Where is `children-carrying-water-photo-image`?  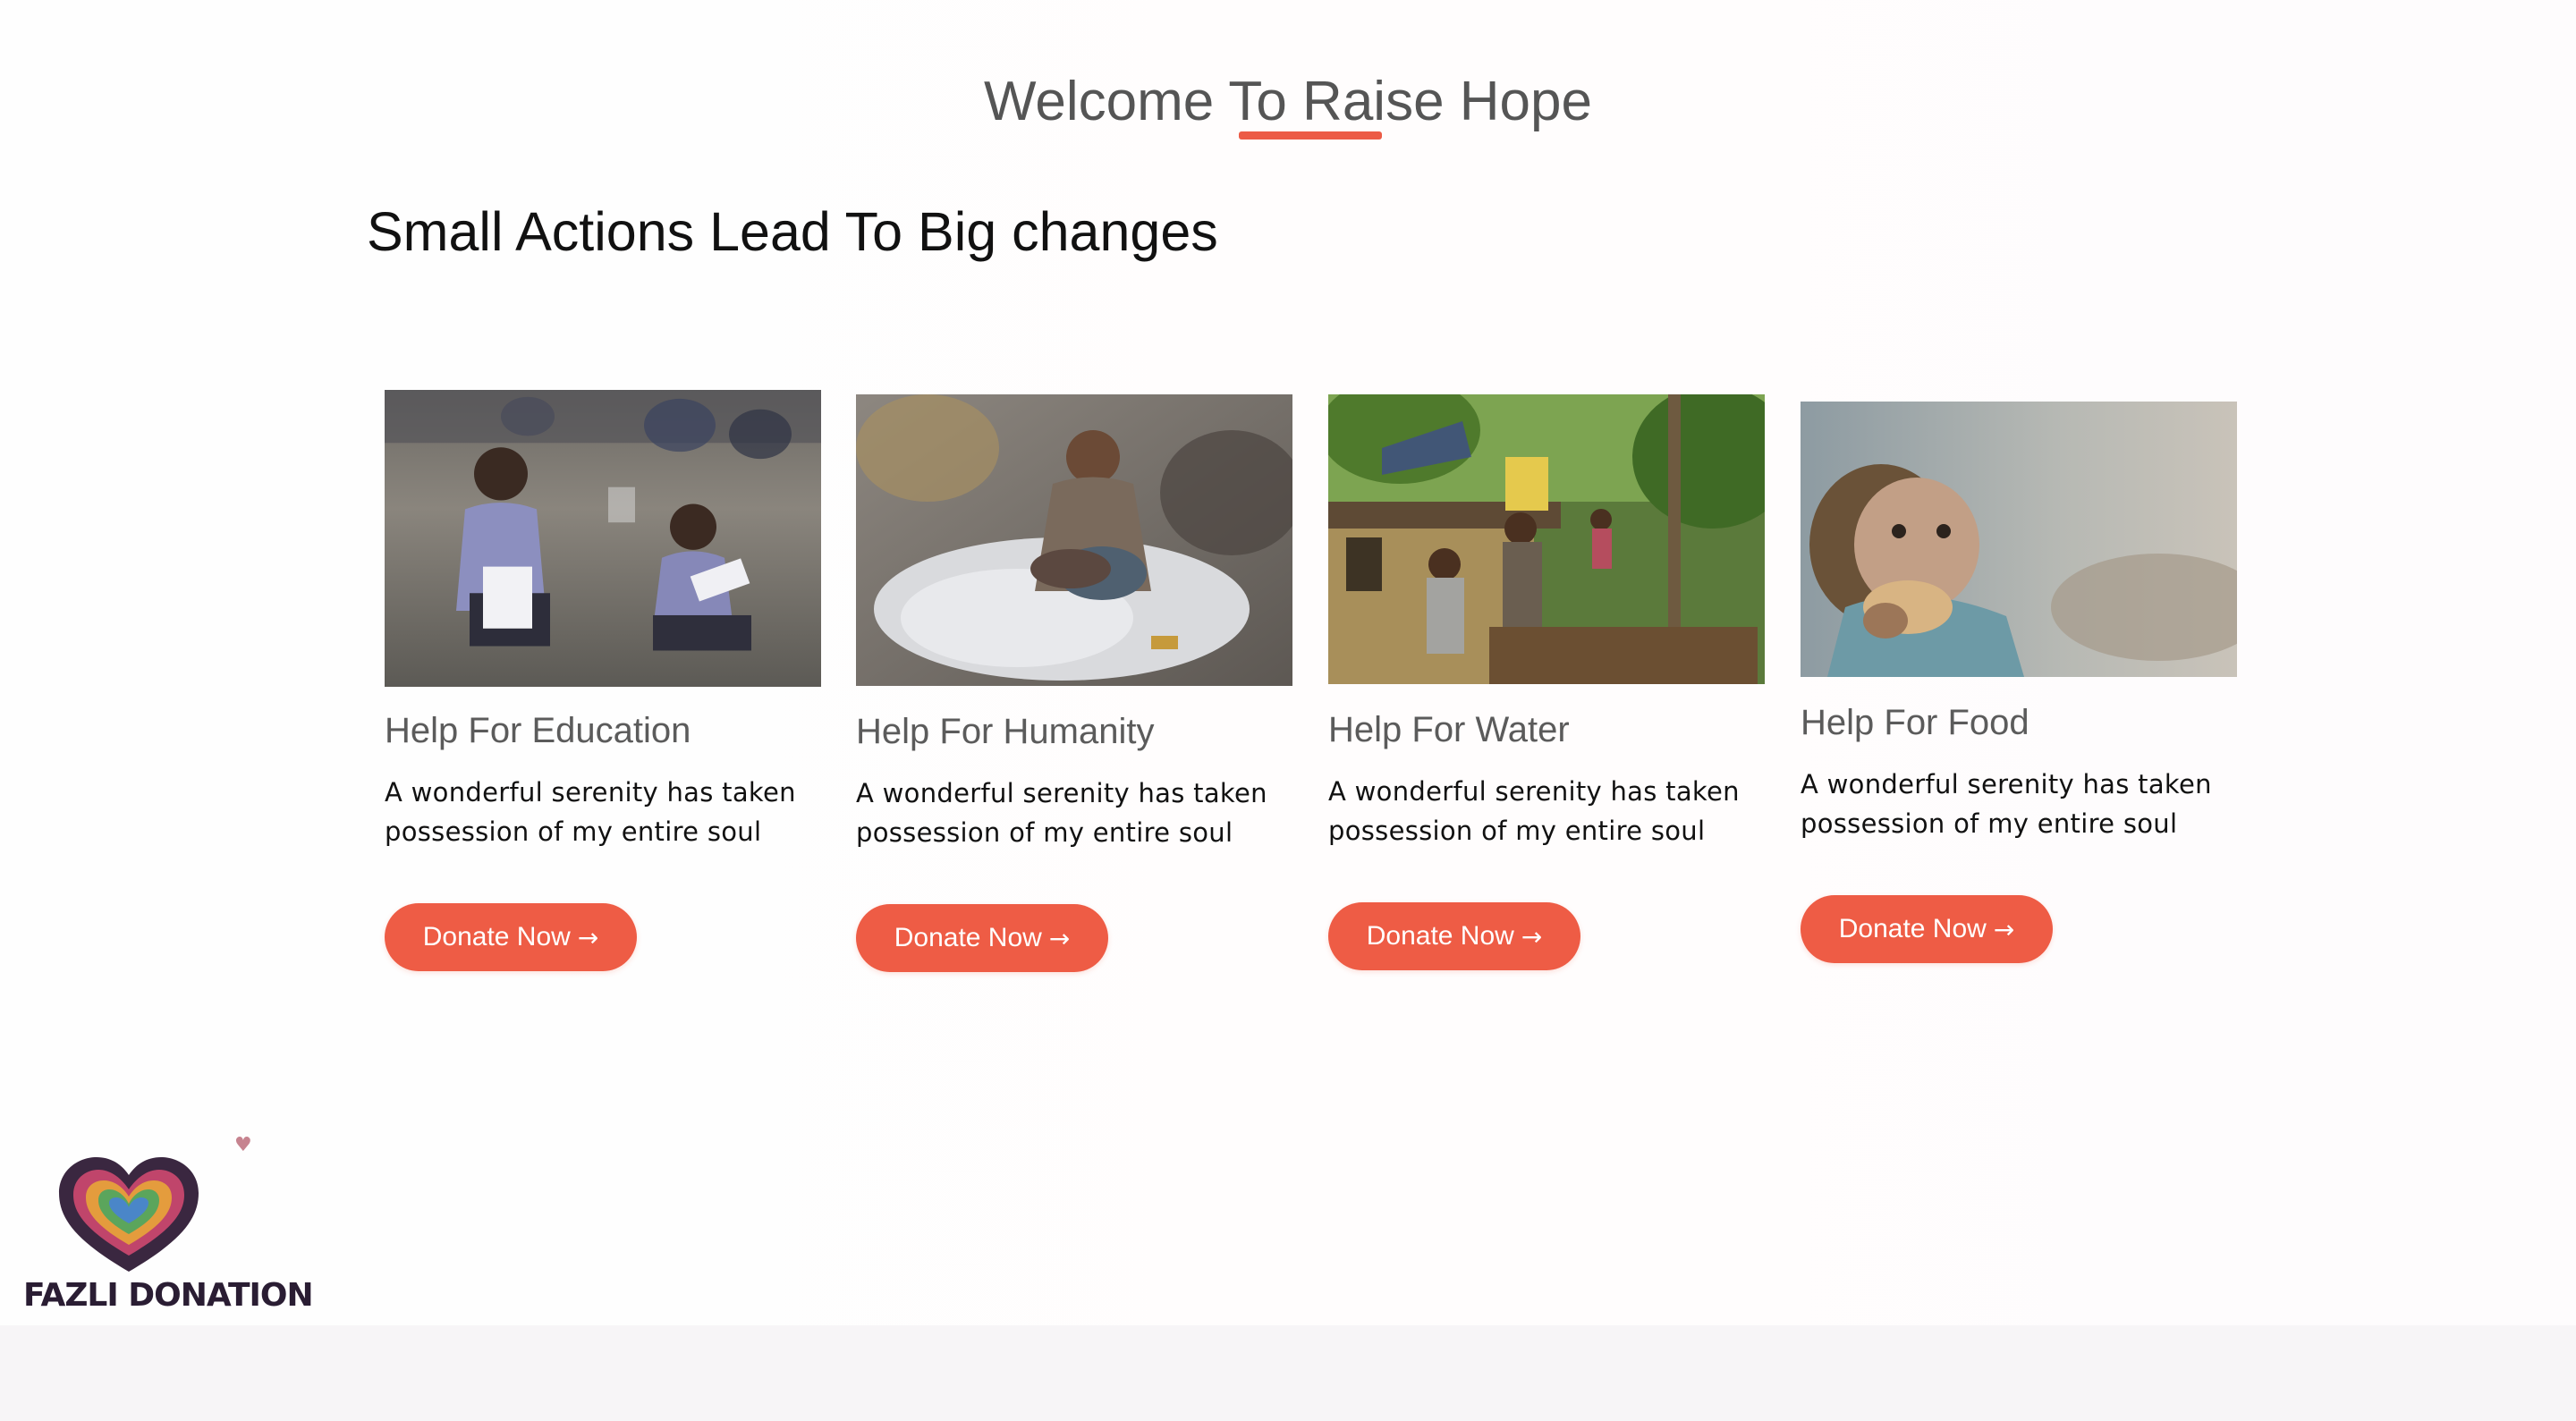 children-carrying-water-photo-image is located at coordinates (1546, 539).